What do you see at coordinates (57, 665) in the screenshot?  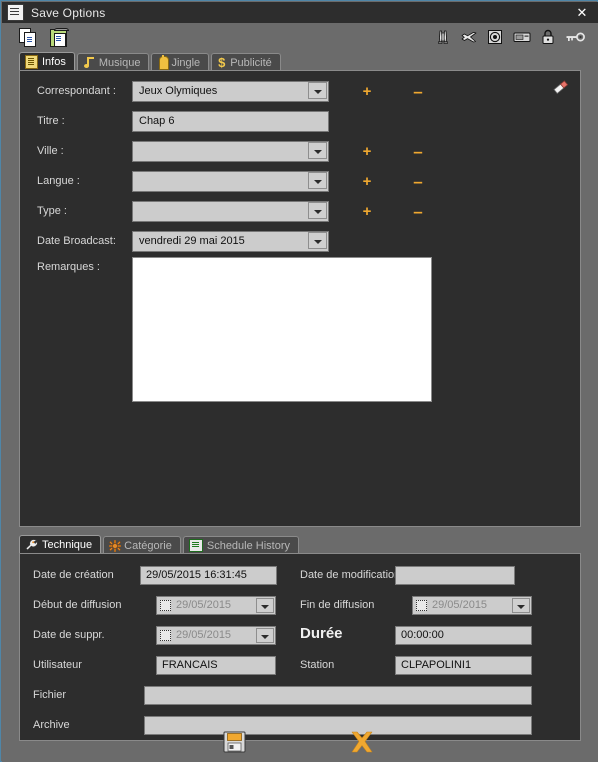 I see `utilisateur-label: Utilisateur` at bounding box center [57, 665].